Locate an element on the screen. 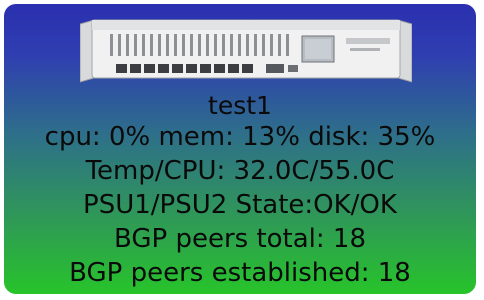  bgp-peers-total: BGP peers total: 18 is located at coordinates (240, 239).